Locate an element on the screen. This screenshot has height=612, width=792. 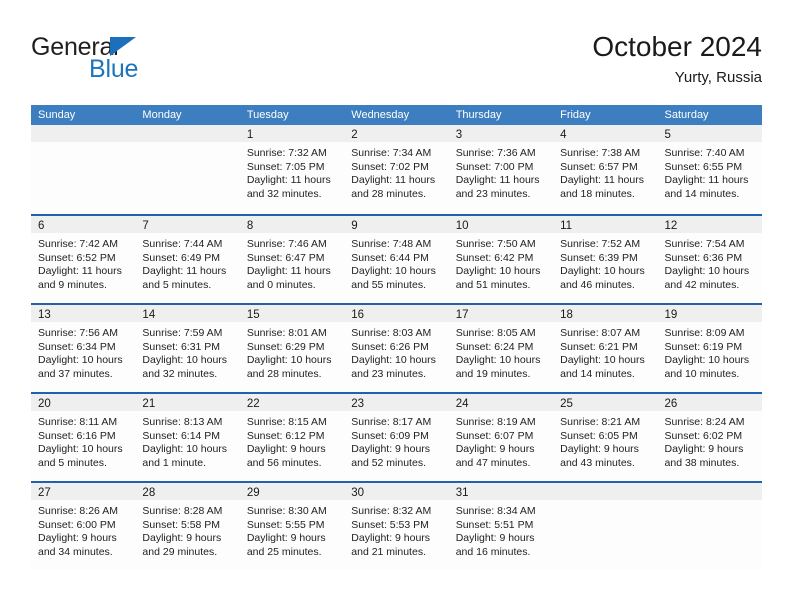
day-number: 13 is located at coordinates (44, 315).